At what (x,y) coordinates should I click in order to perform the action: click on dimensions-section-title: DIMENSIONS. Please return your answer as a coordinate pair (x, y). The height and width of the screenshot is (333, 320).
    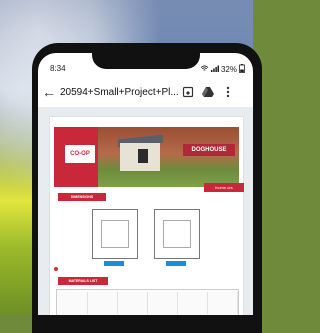
    Looking at the image, I should click on (82, 197).